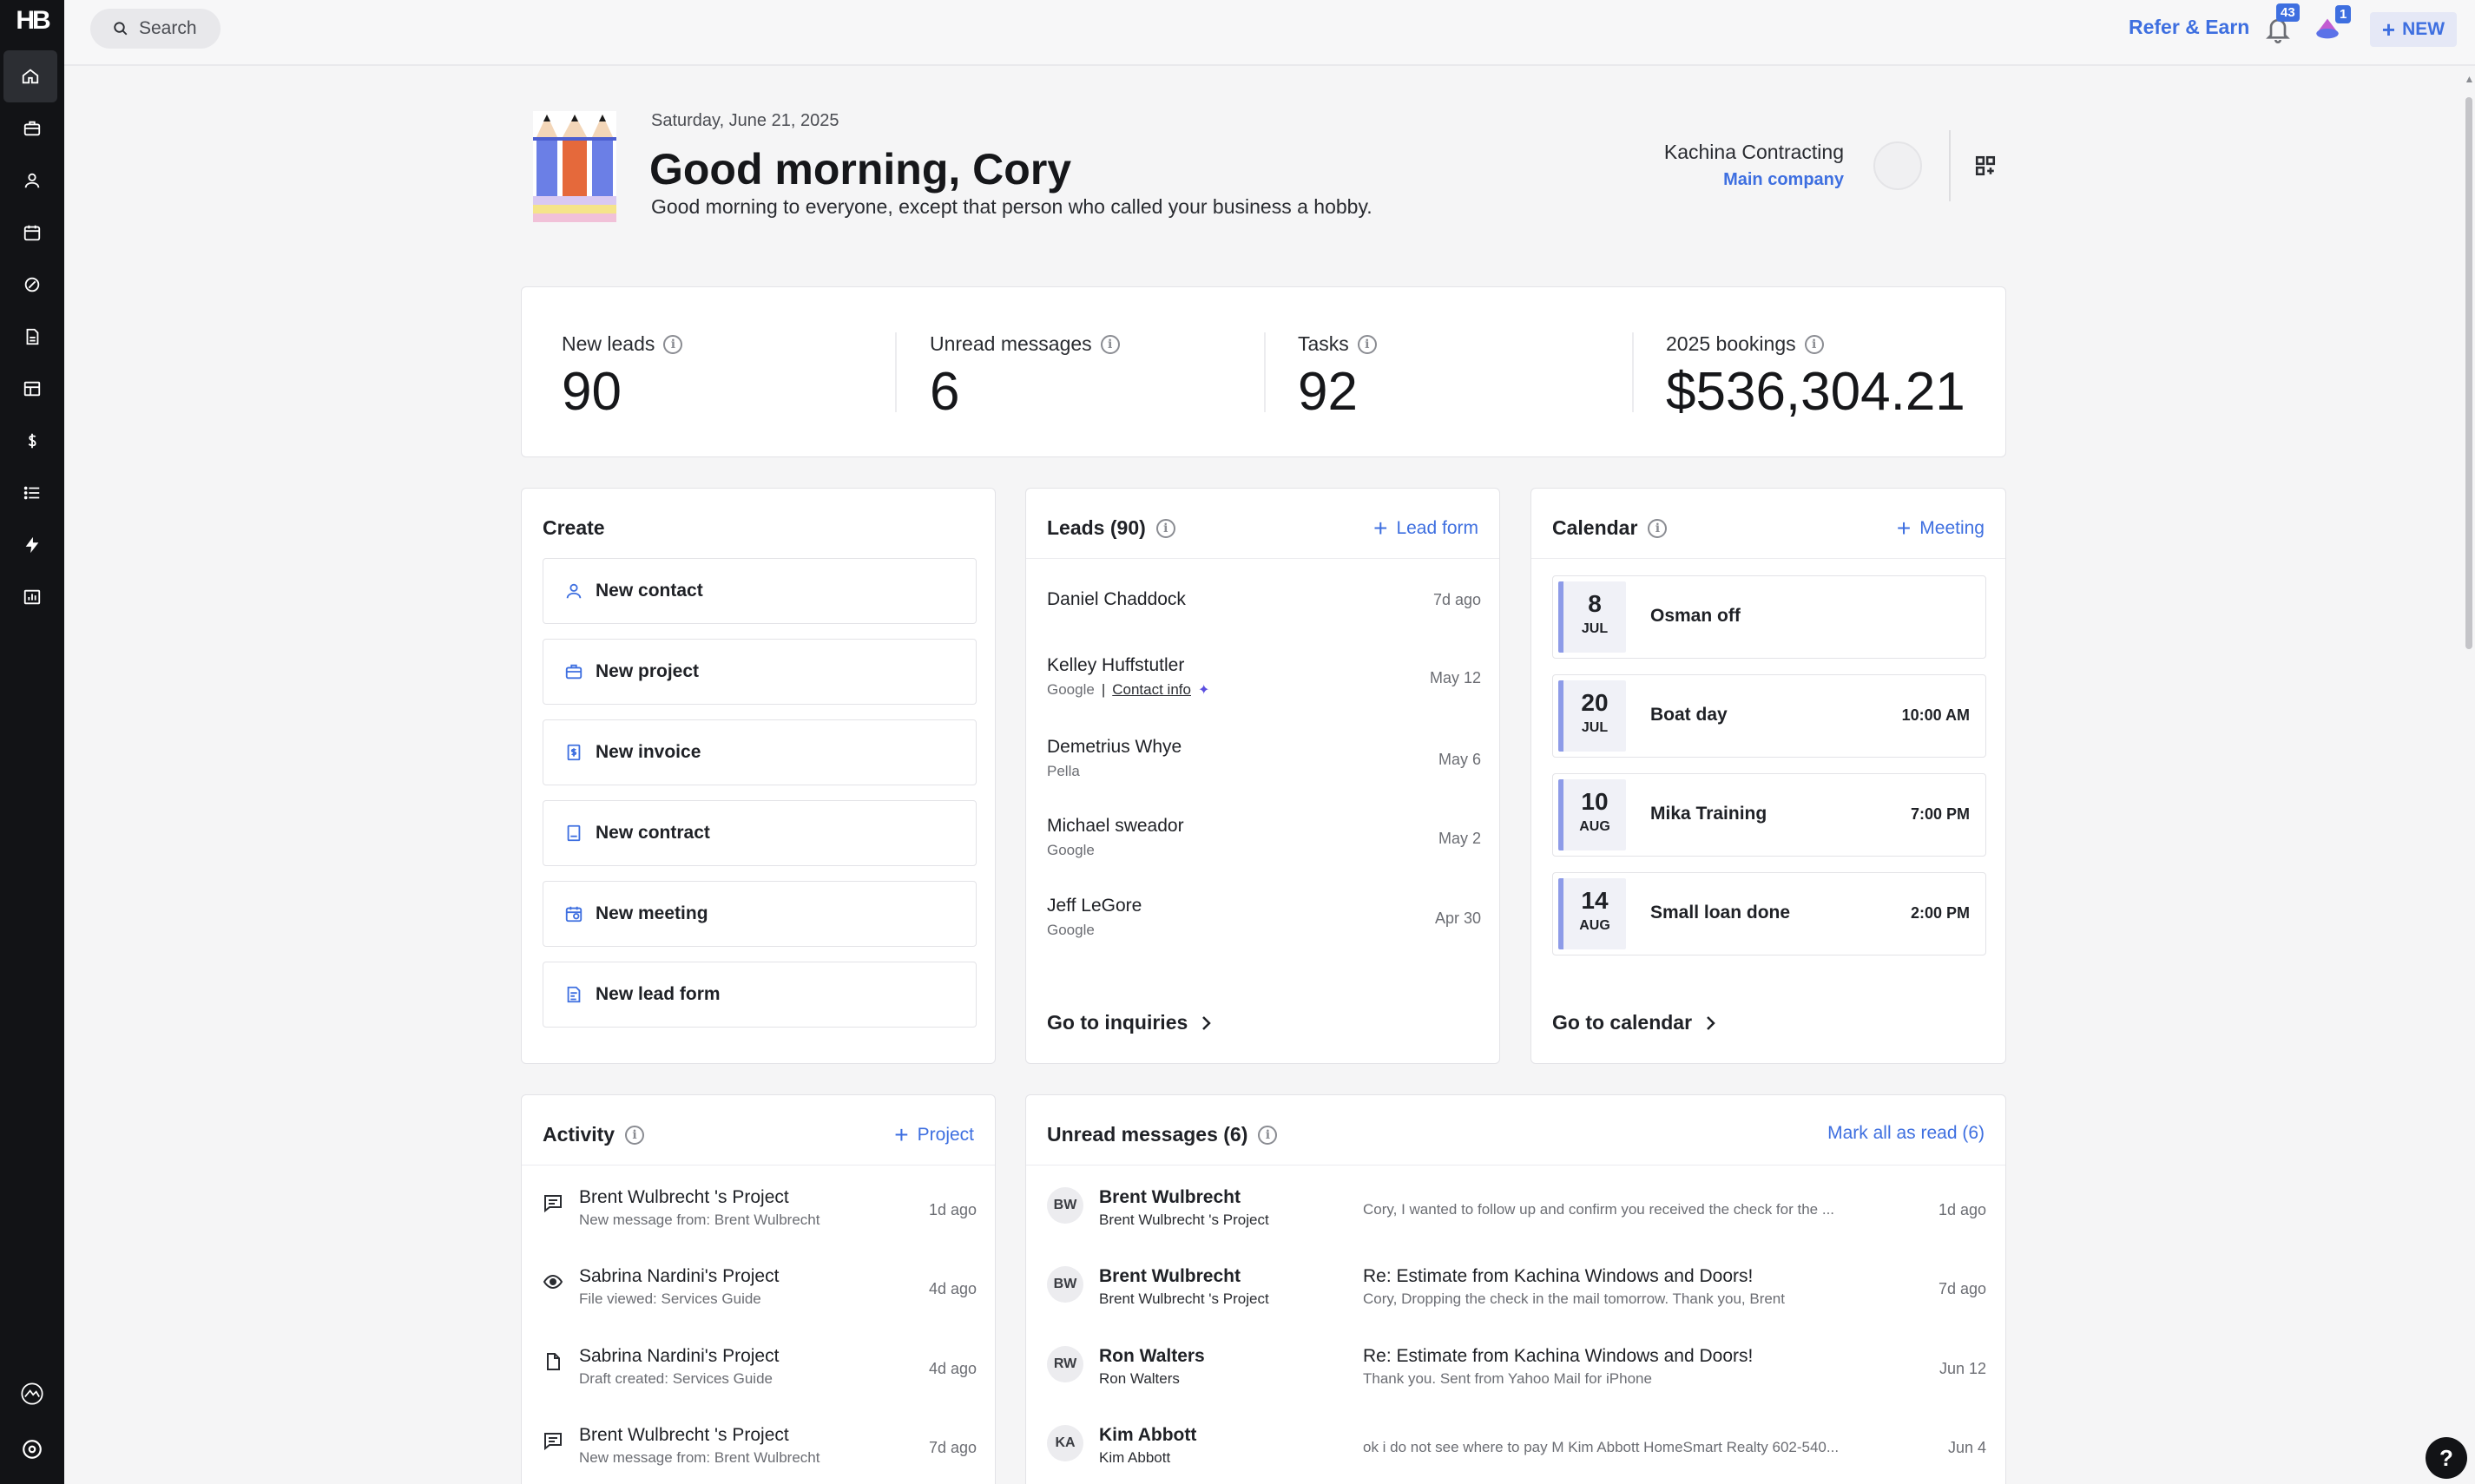 This screenshot has height=1484, width=2475. Describe the element at coordinates (1116, 826) in the screenshot. I see `lead-name: Michael sweador` at that location.